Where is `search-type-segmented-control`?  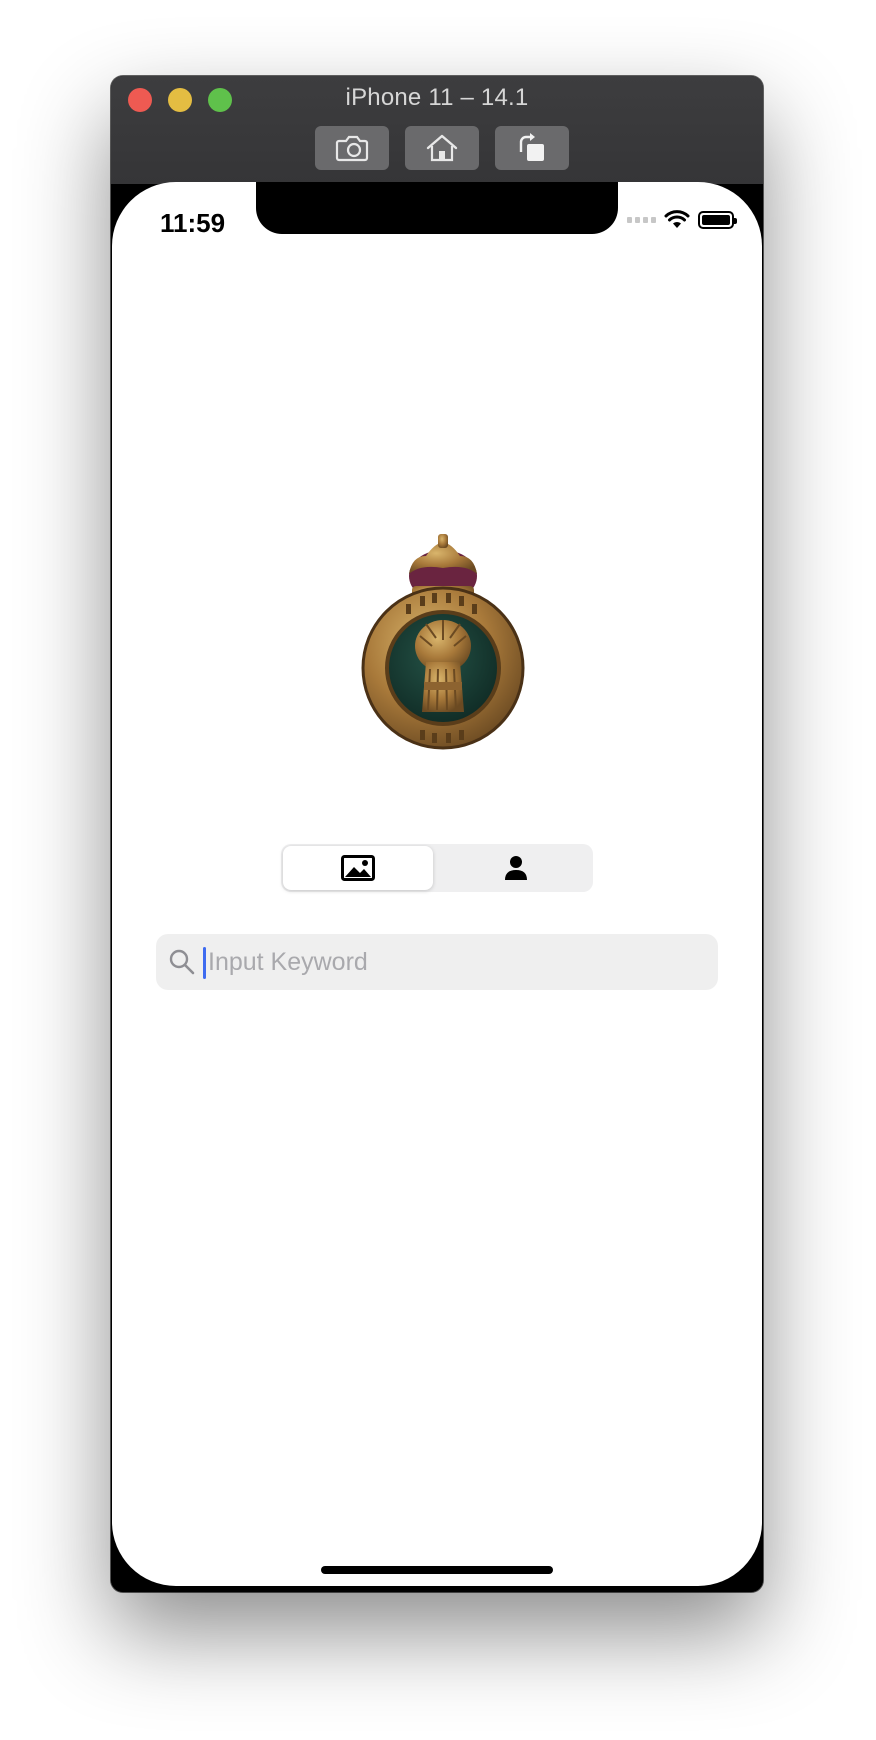
search-type-segmented-control is located at coordinates (437, 868).